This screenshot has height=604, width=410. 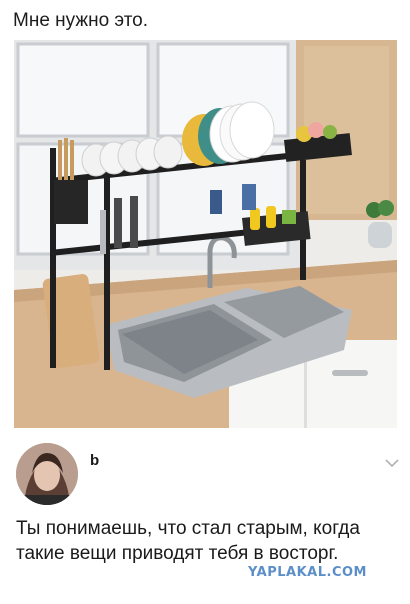 What do you see at coordinates (307, 572) in the screenshot?
I see `watermark: YAPLAKAL.COM` at bounding box center [307, 572].